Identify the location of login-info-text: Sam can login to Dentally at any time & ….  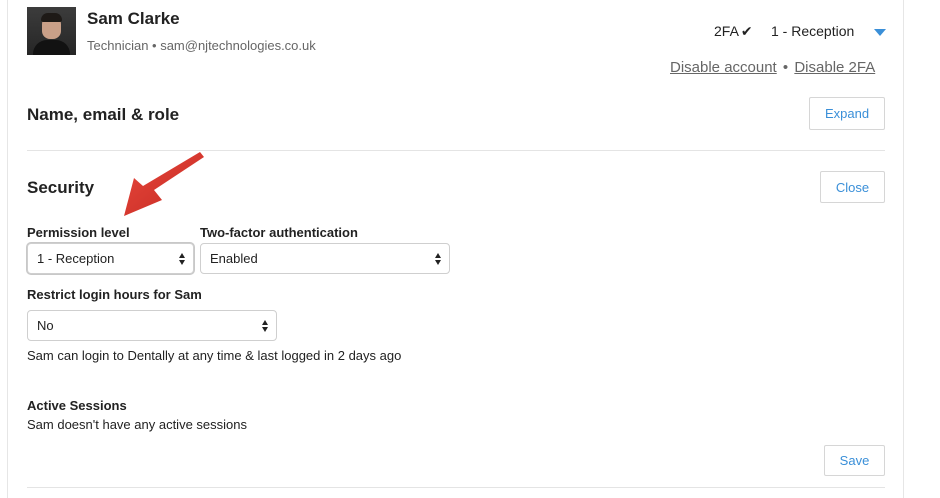
(214, 355).